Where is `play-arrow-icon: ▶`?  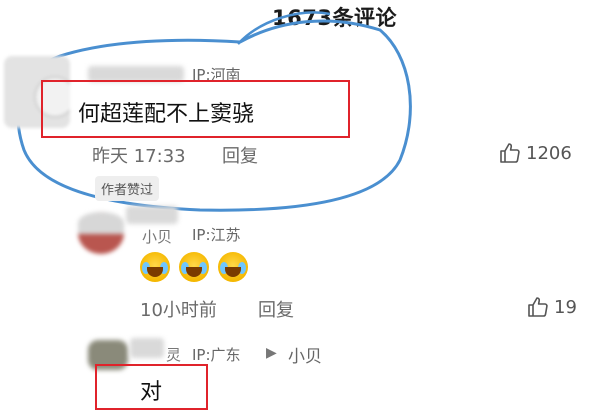 play-arrow-icon: ▶ is located at coordinates (271, 353).